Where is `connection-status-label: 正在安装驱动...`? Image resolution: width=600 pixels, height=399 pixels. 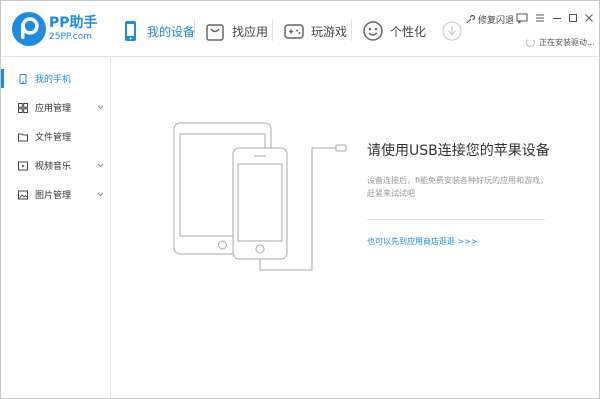
connection-status-label: 正在安装驱动... is located at coordinates (567, 42).